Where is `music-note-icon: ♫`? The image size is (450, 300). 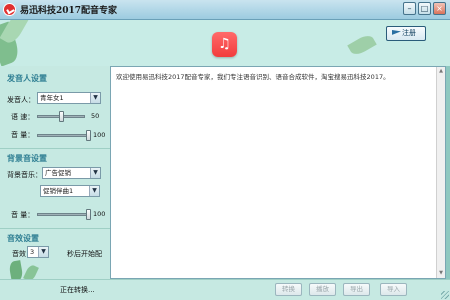 music-note-icon: ♫ is located at coordinates (224, 44).